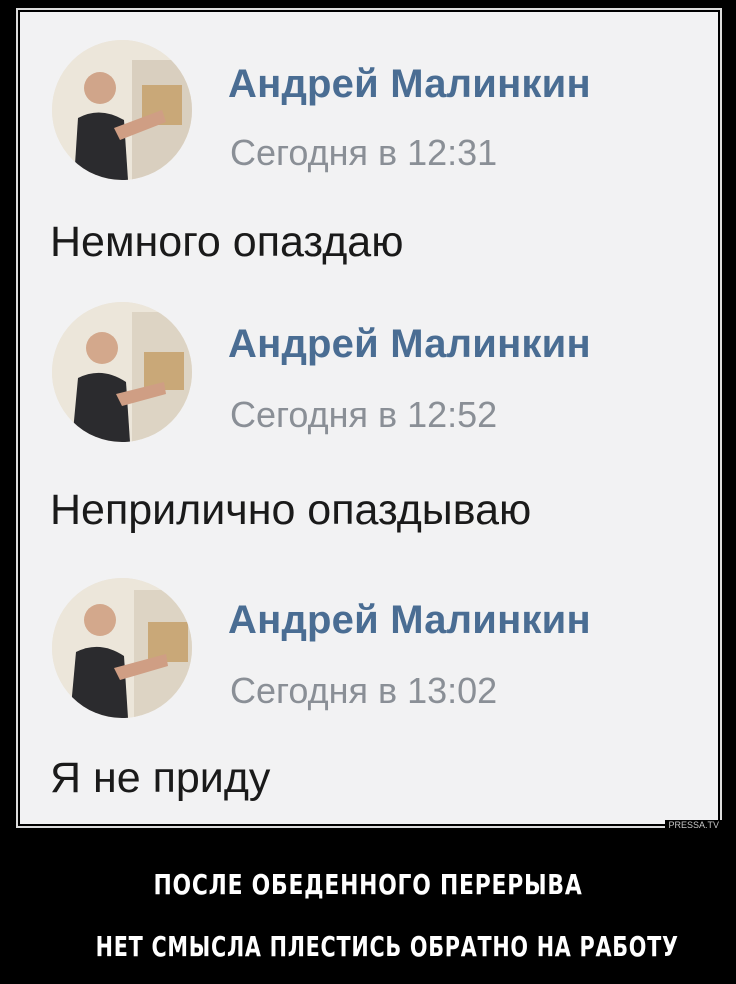 The image size is (736, 984). What do you see at coordinates (693, 825) in the screenshot?
I see `watermark: PRESSA.TV` at bounding box center [693, 825].